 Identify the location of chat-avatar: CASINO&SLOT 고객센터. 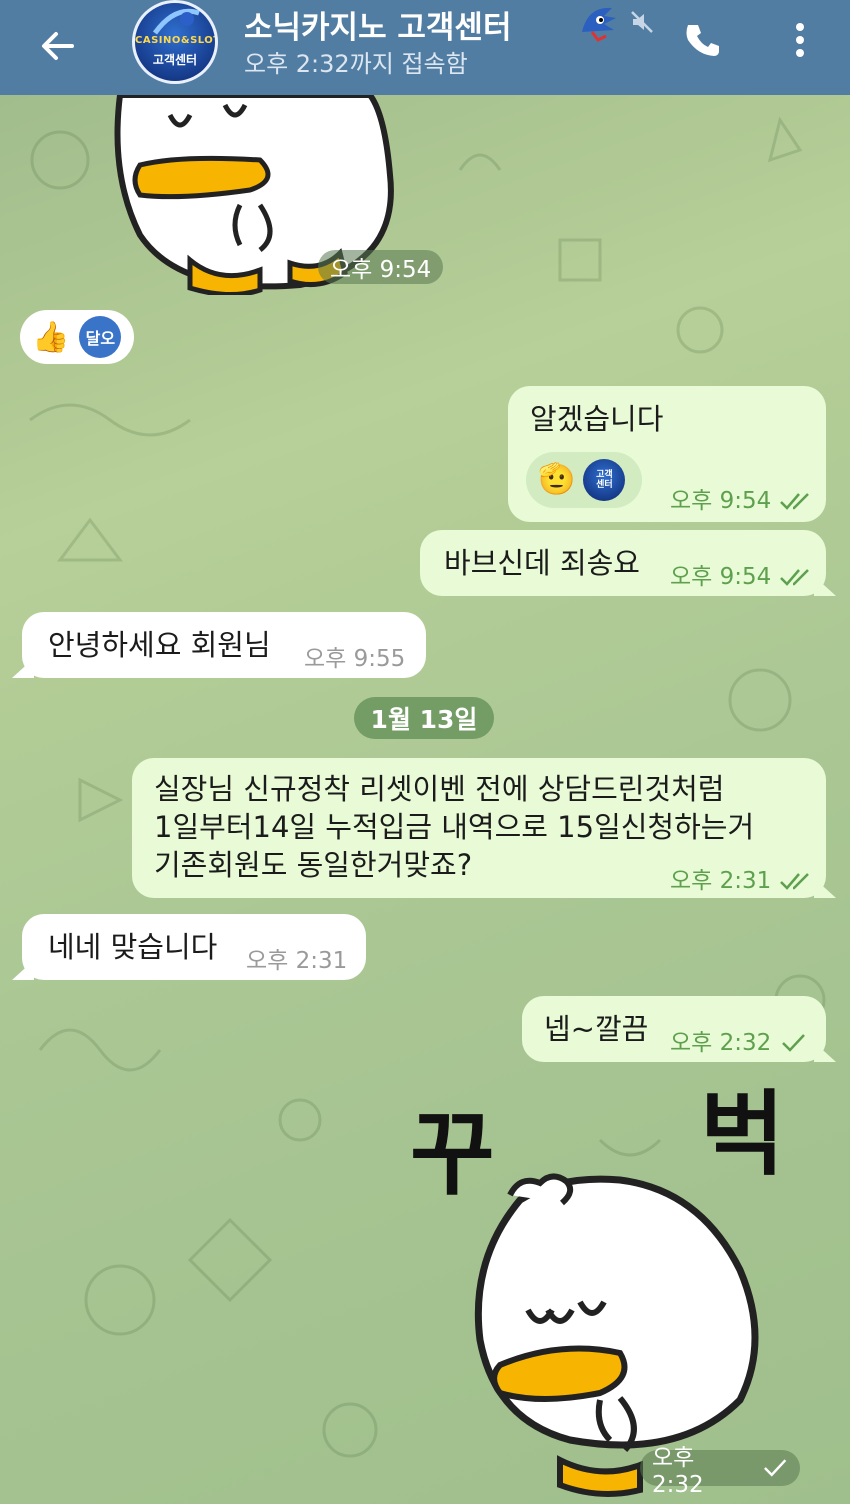
(175, 42).